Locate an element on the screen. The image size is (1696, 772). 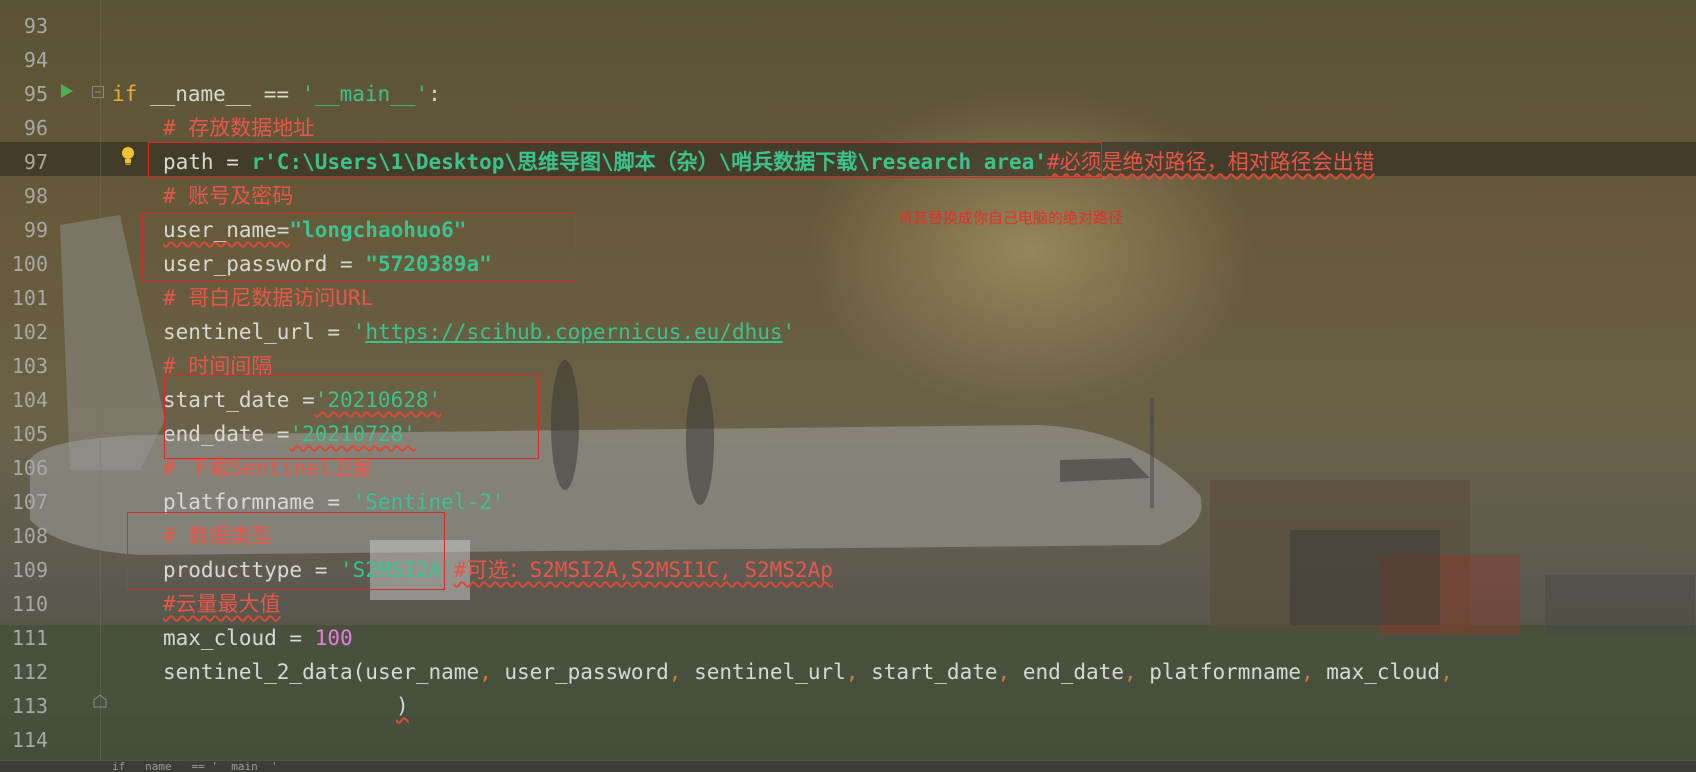
line-number: 104 is located at coordinates (29, 400).